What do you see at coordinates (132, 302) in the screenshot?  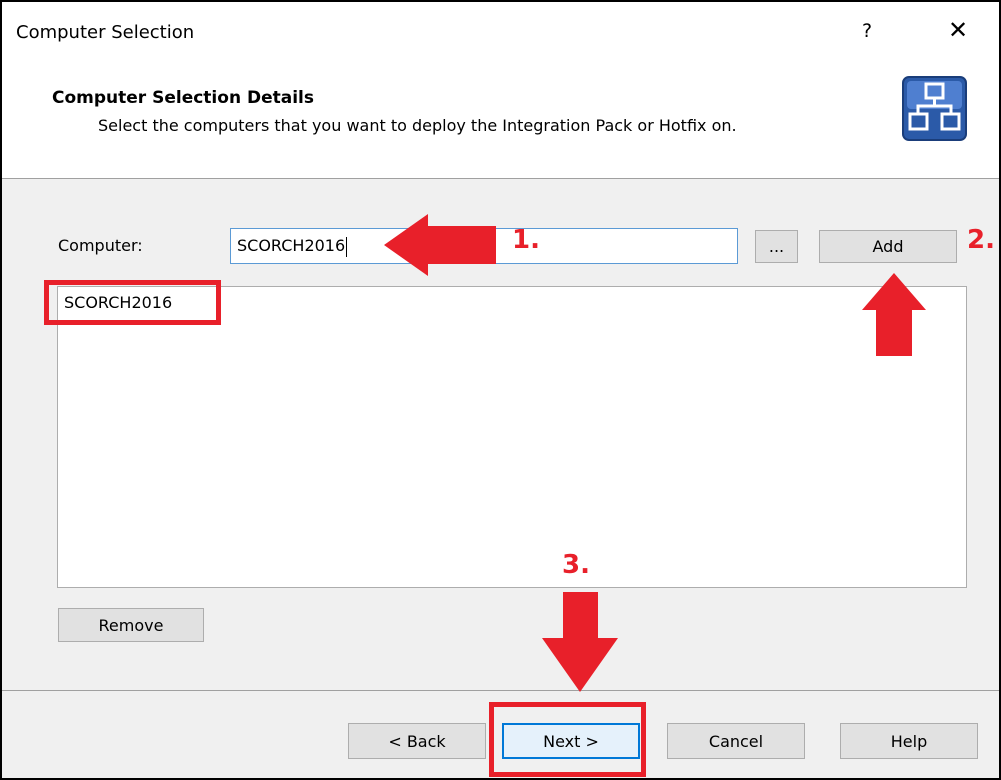 I see `highlight-list-item` at bounding box center [132, 302].